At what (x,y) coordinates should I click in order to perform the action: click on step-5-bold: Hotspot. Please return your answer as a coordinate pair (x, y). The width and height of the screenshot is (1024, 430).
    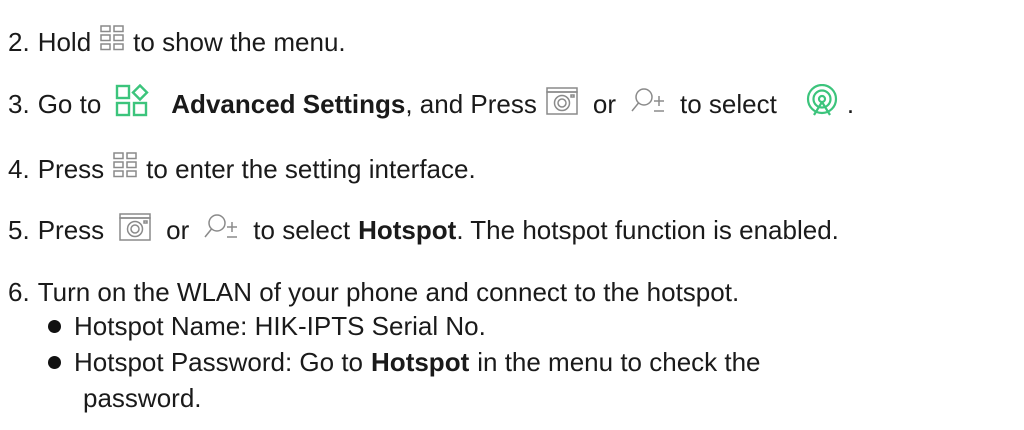
    Looking at the image, I should click on (407, 229).